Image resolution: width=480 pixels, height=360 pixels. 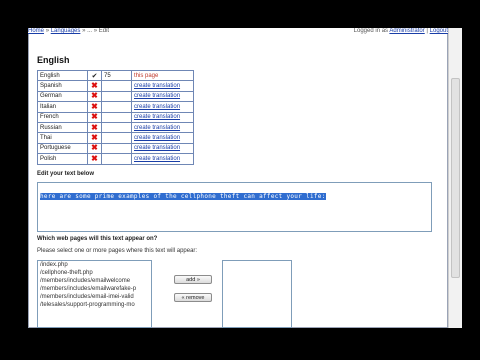 I want to click on page-option: /members/includes/emailwarefake-p, so click(x=94, y=289).